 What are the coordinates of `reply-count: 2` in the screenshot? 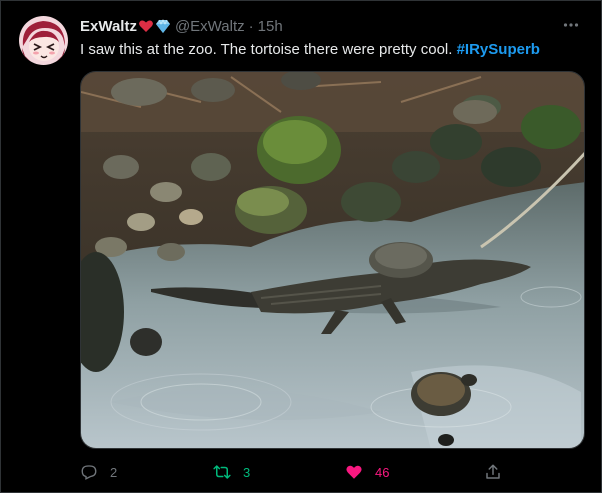 It's located at (114, 472).